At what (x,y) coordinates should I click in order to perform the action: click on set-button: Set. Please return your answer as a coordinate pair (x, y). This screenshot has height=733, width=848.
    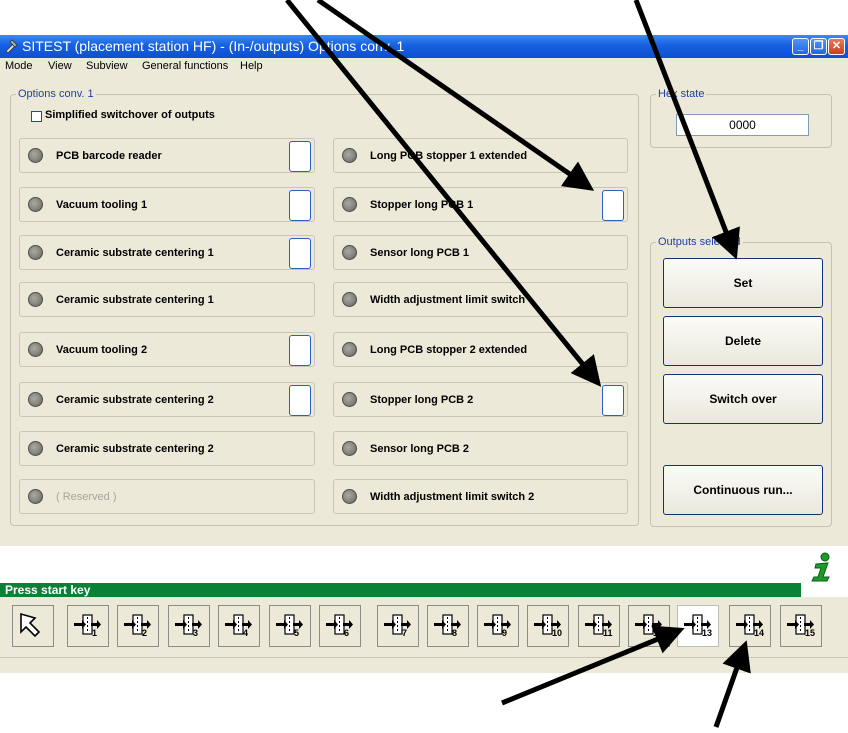
    Looking at the image, I should click on (743, 283).